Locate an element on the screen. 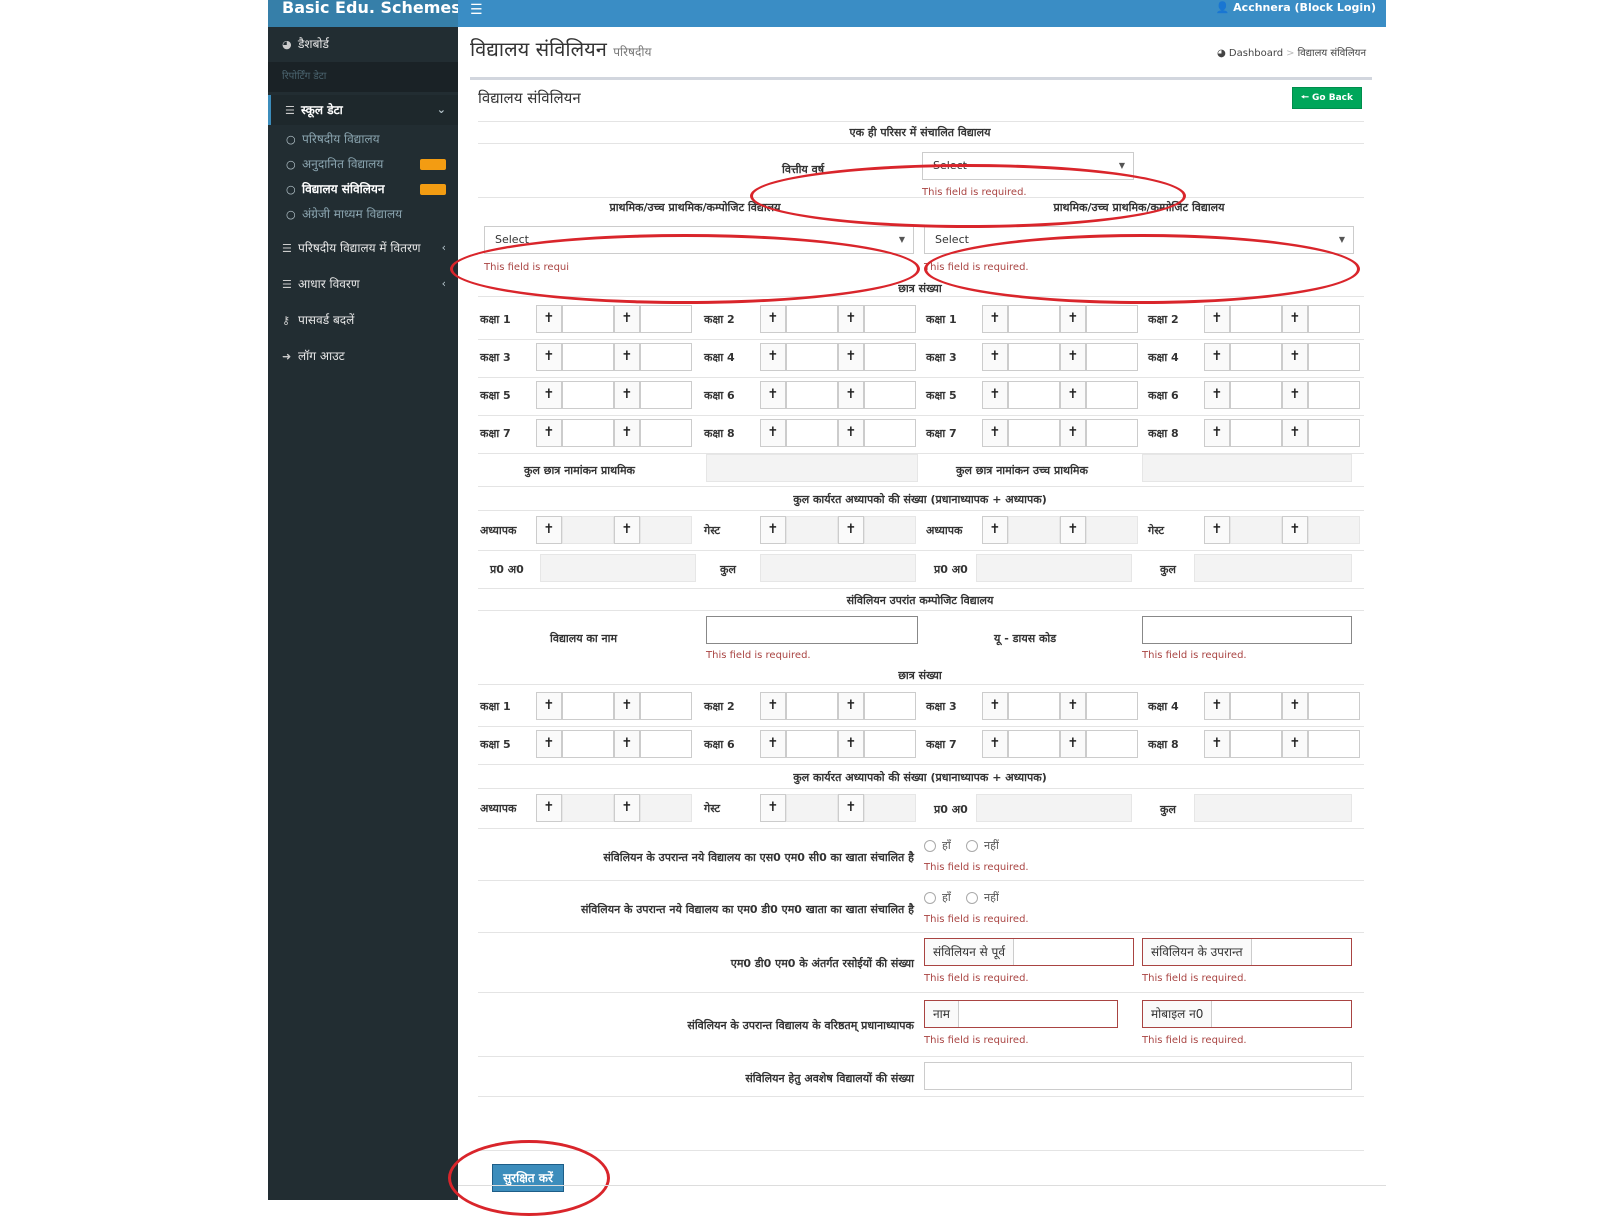  row-divider is located at coordinates (921, 1096).